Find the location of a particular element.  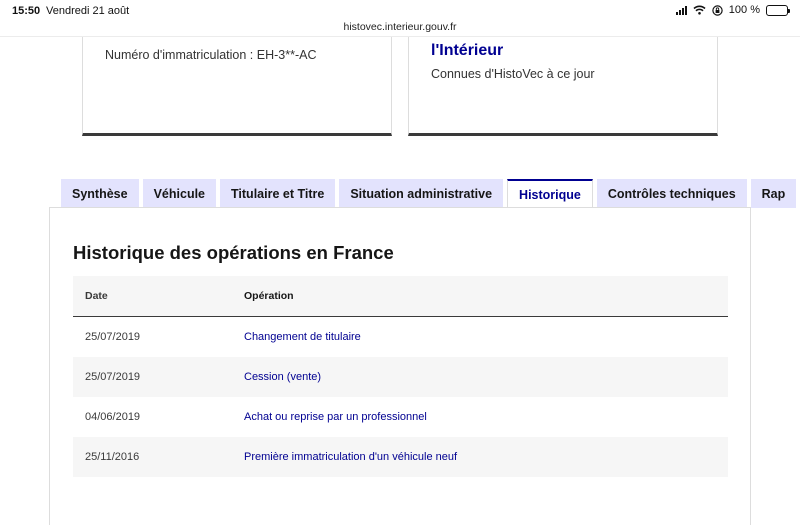

tab-rapport: Rap is located at coordinates (773, 193).